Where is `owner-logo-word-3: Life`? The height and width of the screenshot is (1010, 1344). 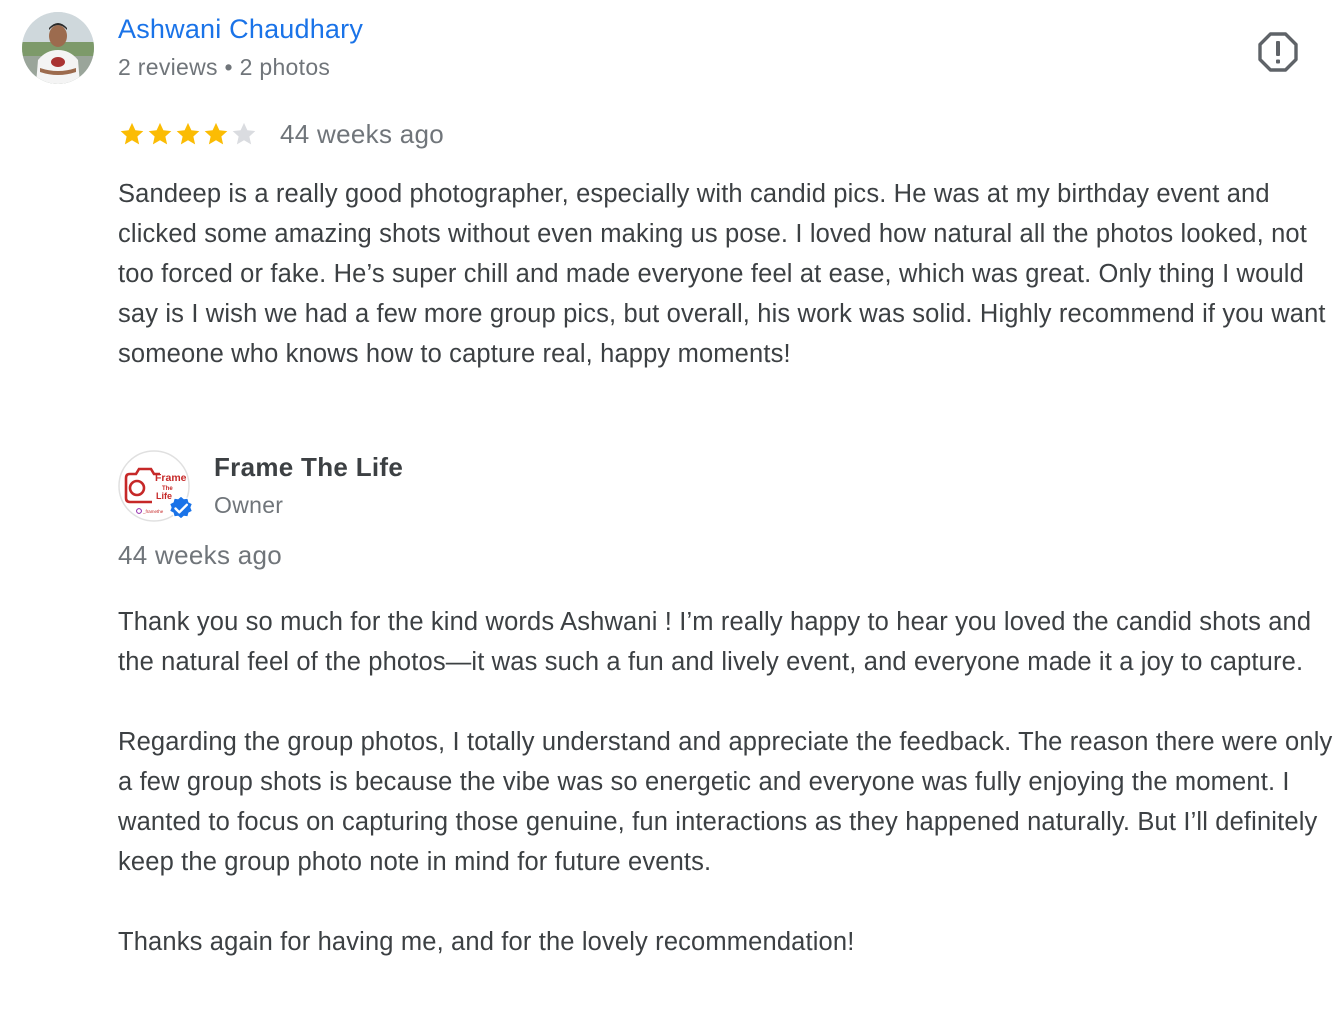 owner-logo-word-3: Life is located at coordinates (164, 496).